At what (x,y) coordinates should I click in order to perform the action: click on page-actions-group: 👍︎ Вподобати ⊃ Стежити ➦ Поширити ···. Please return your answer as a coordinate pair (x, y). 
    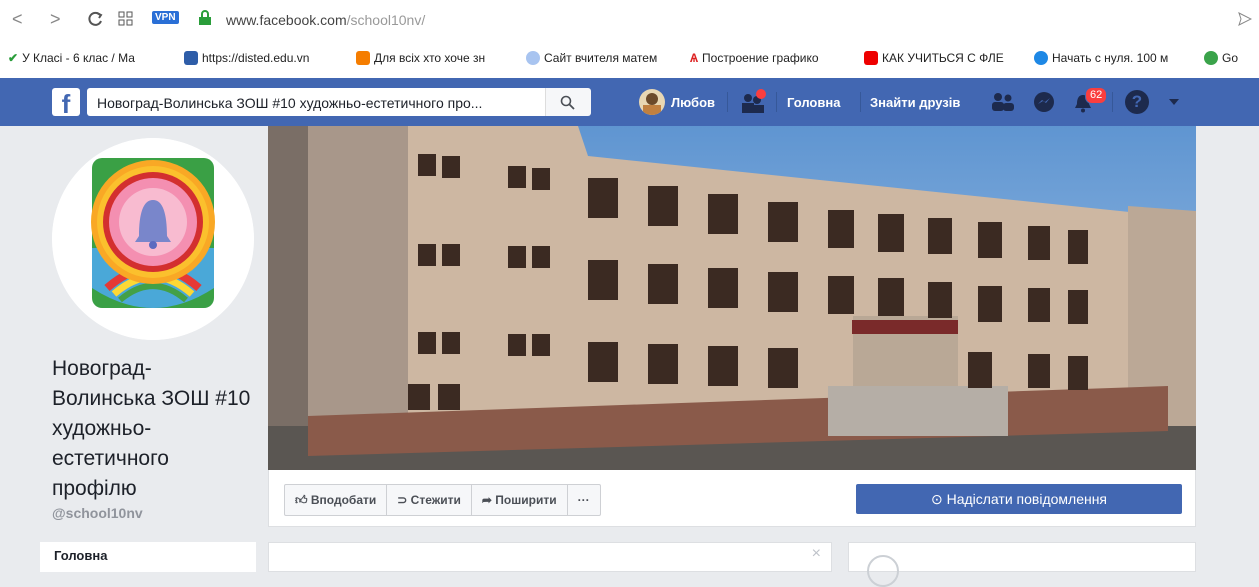
    Looking at the image, I should click on (442, 500).